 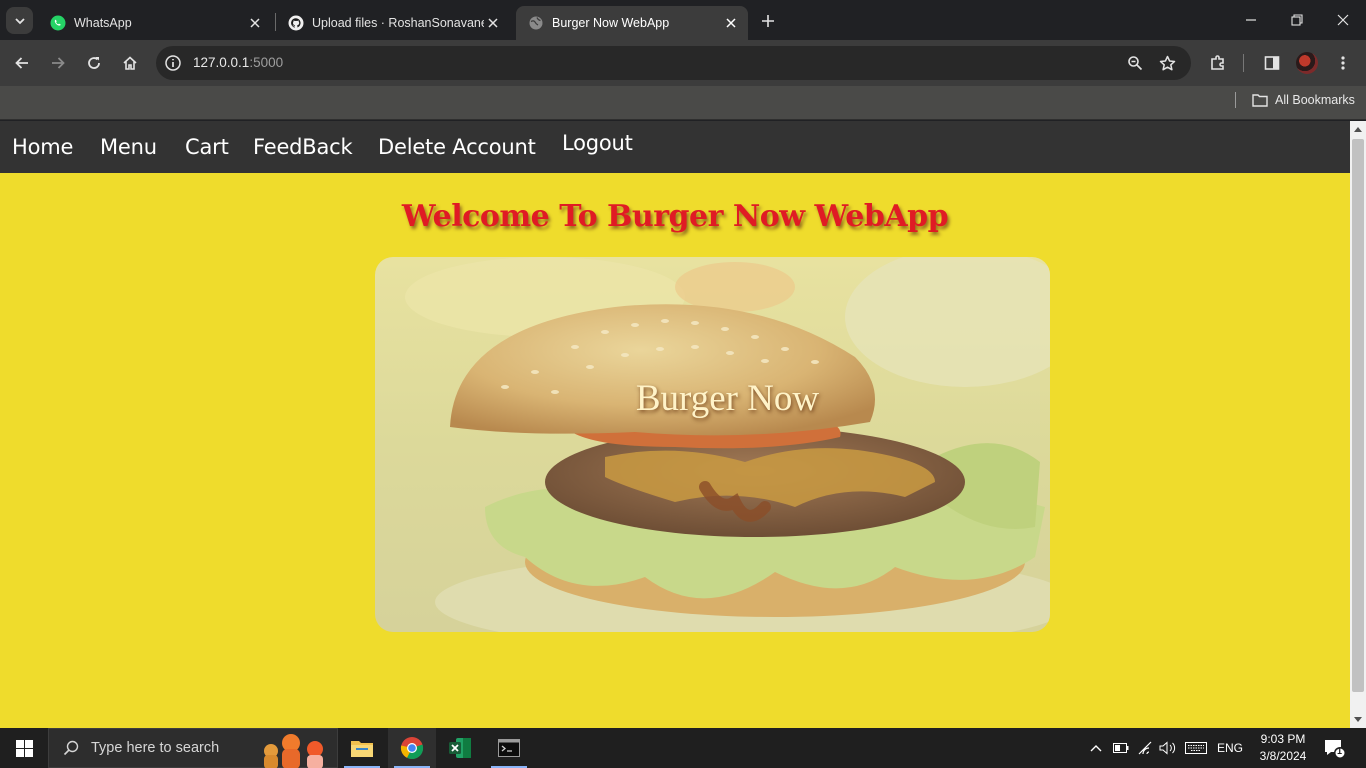 I want to click on globe-icon, so click(x=536, y=23).